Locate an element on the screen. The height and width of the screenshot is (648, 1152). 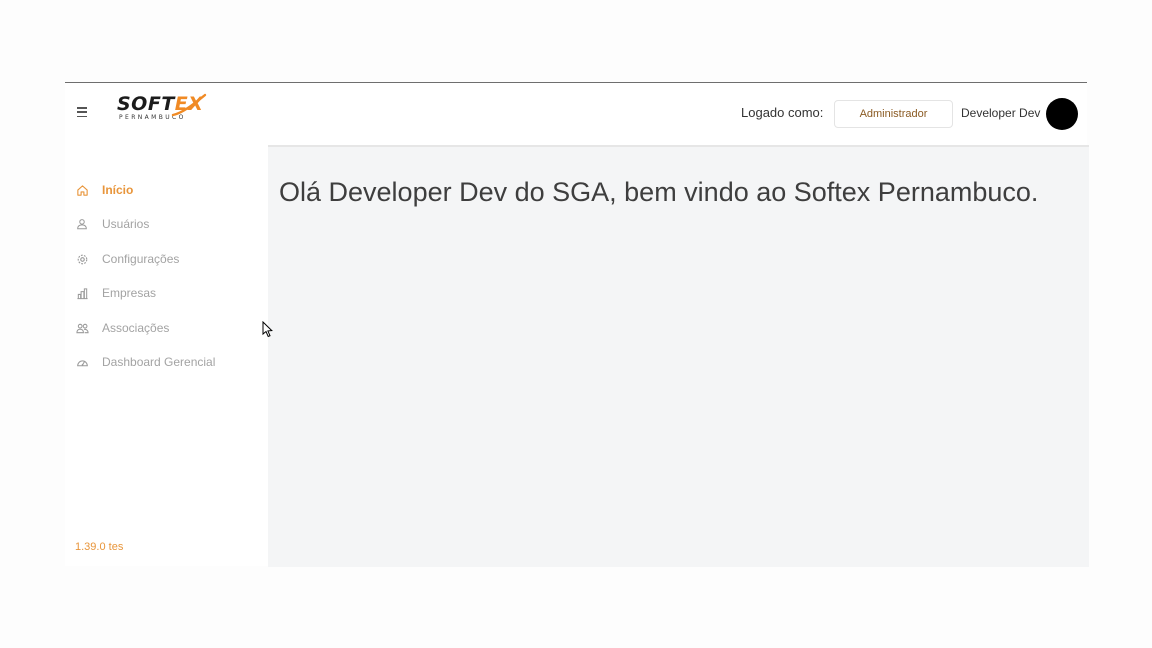
role-value: Administrador is located at coordinates (893, 114).